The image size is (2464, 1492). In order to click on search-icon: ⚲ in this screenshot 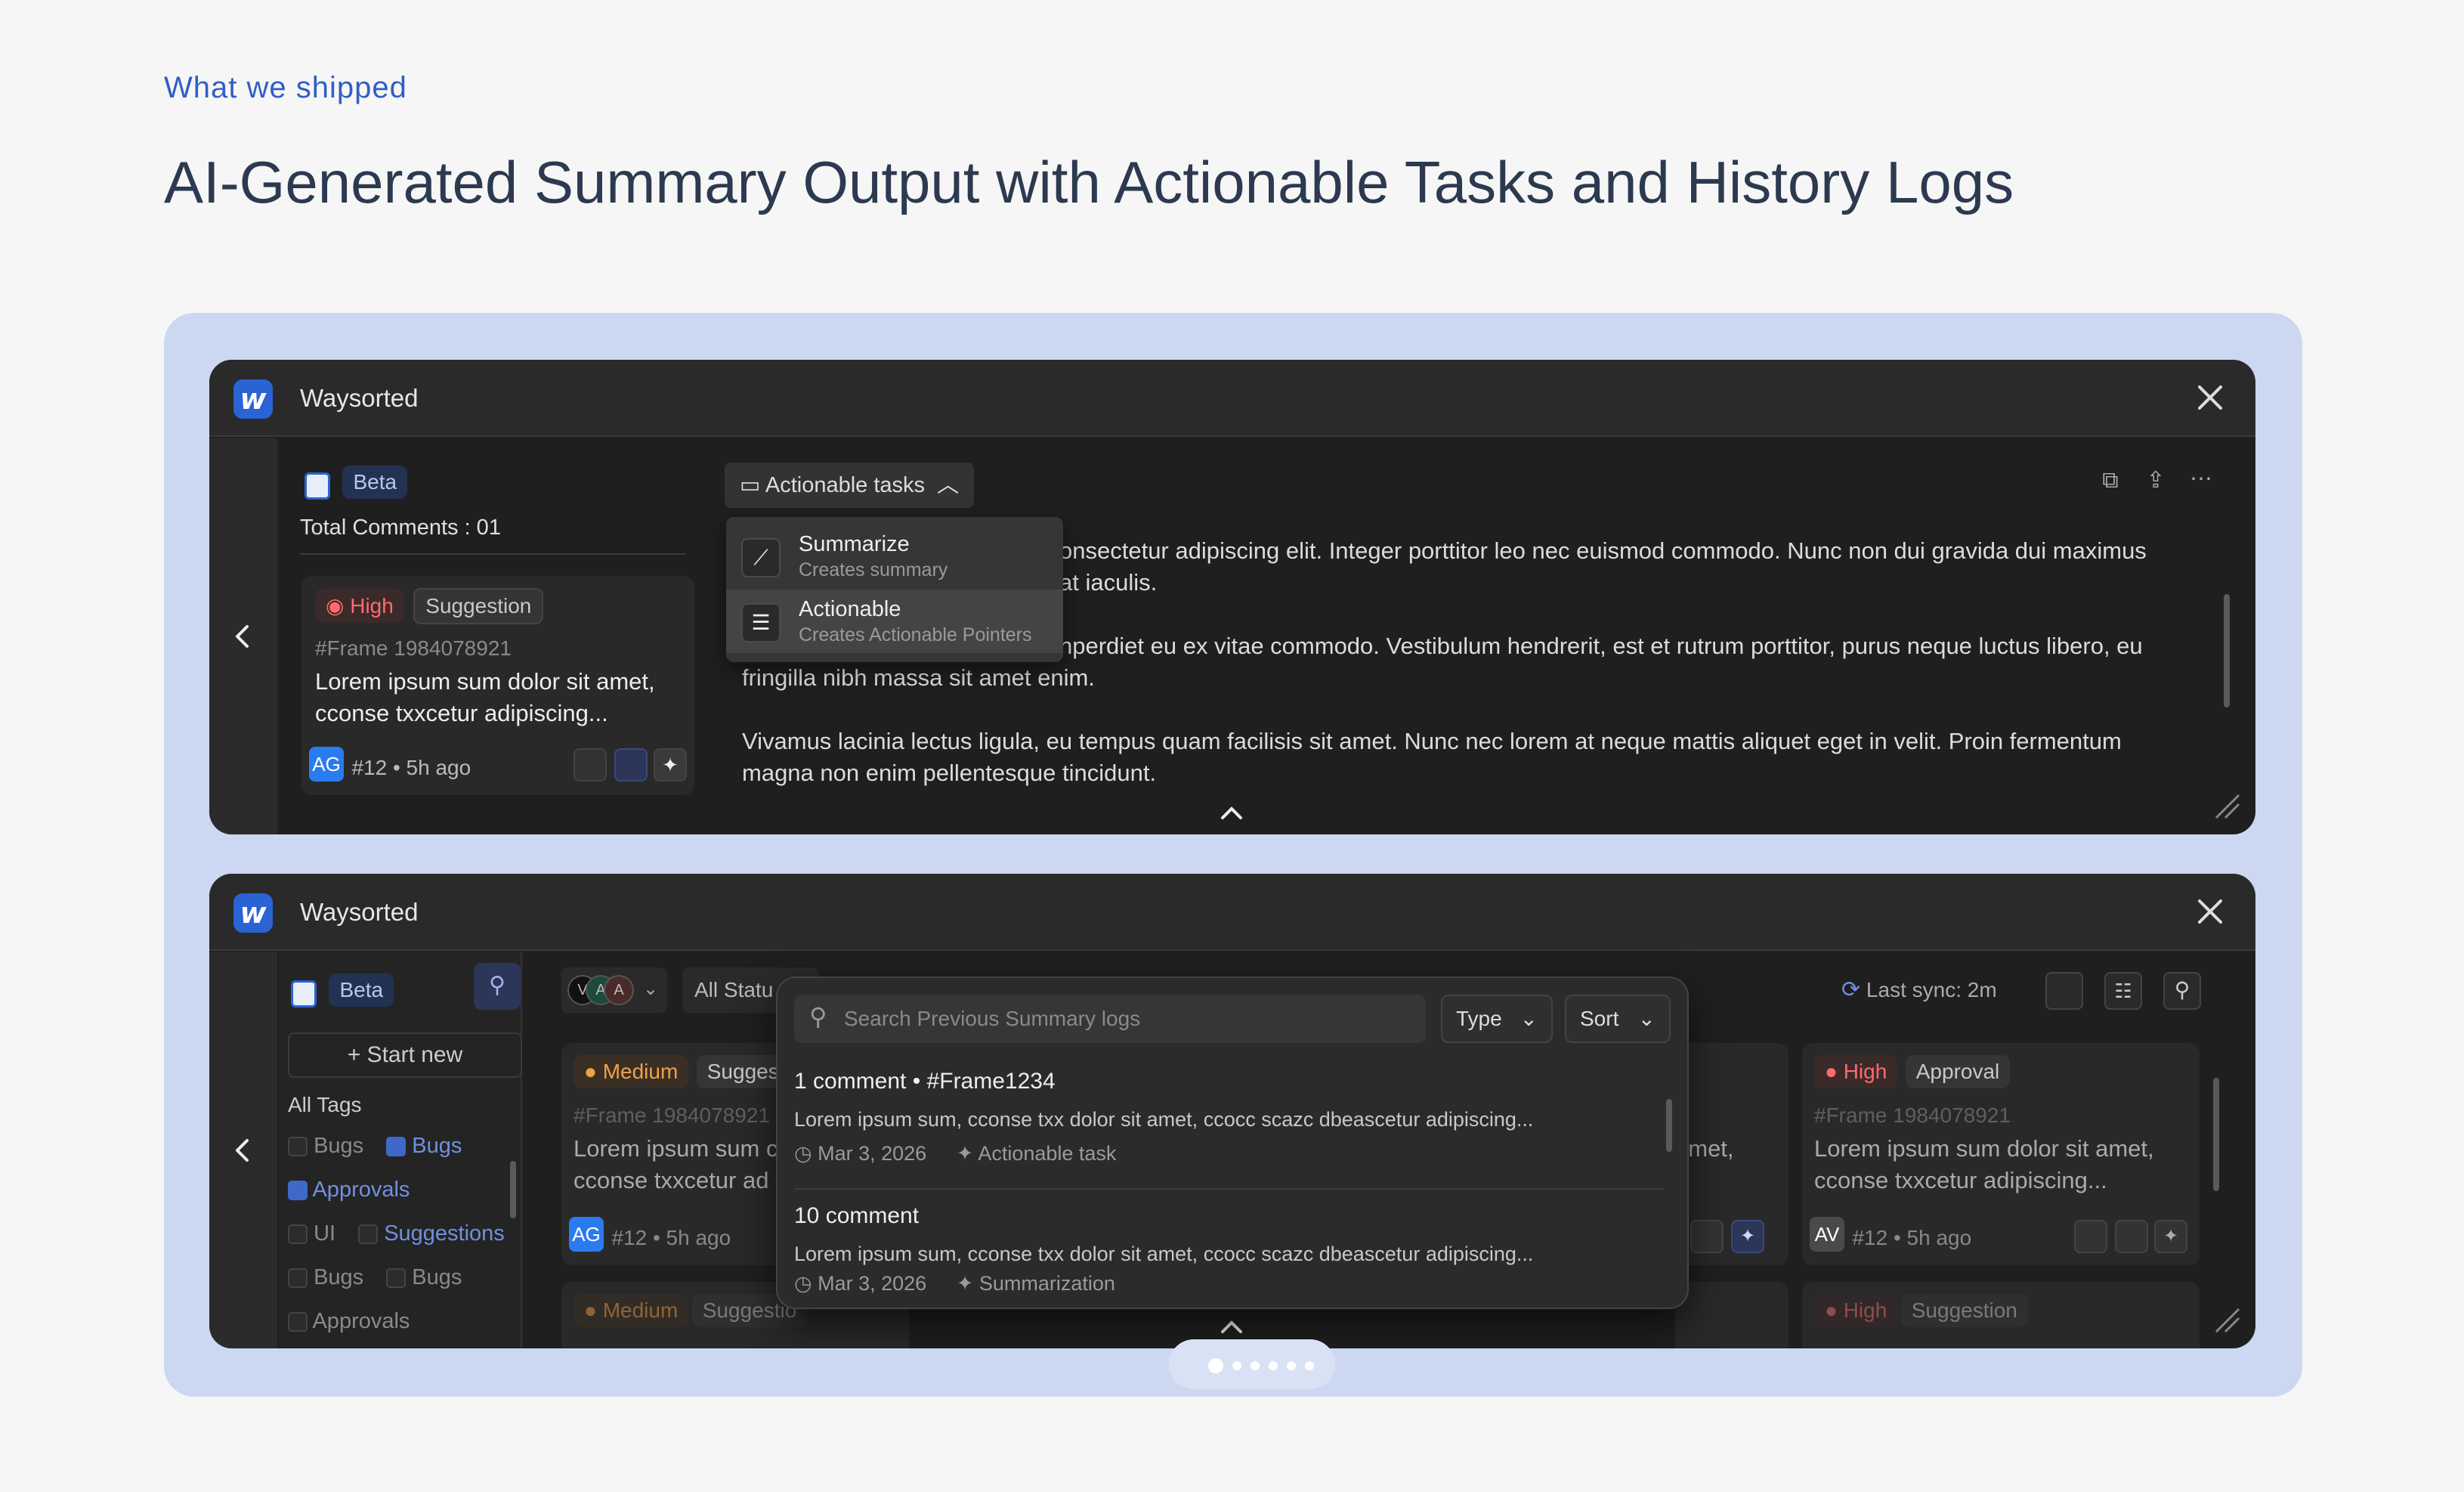, I will do `click(2182, 991)`.